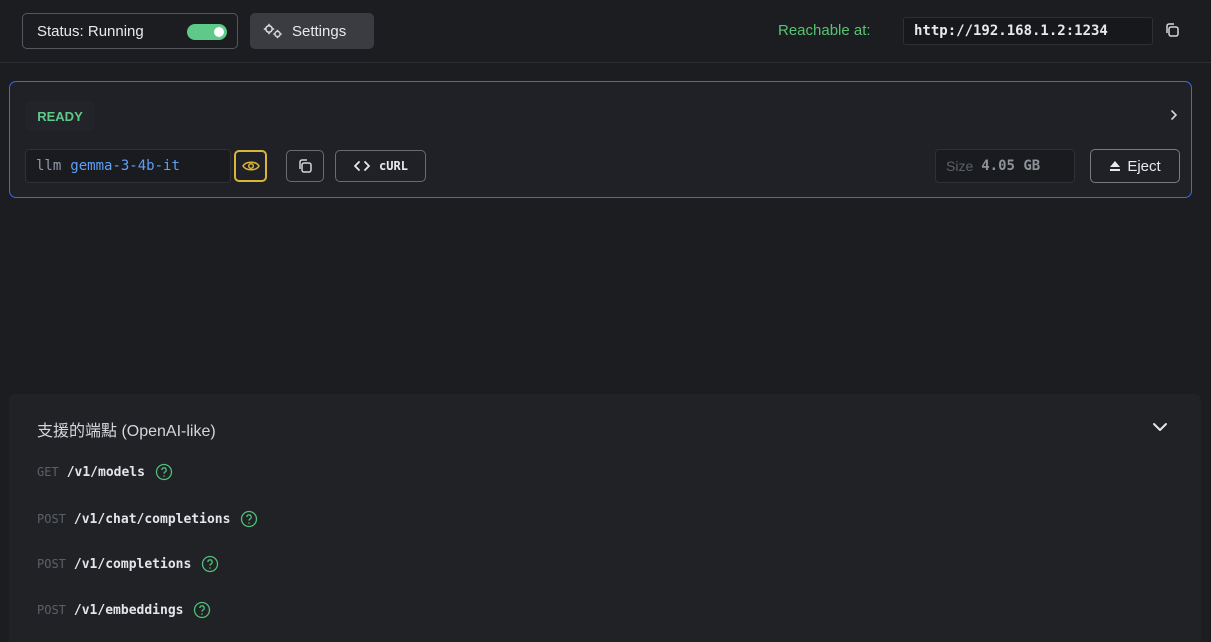 The height and width of the screenshot is (642, 1211). What do you see at coordinates (319, 31) in the screenshot?
I see `settings-label: Settings` at bounding box center [319, 31].